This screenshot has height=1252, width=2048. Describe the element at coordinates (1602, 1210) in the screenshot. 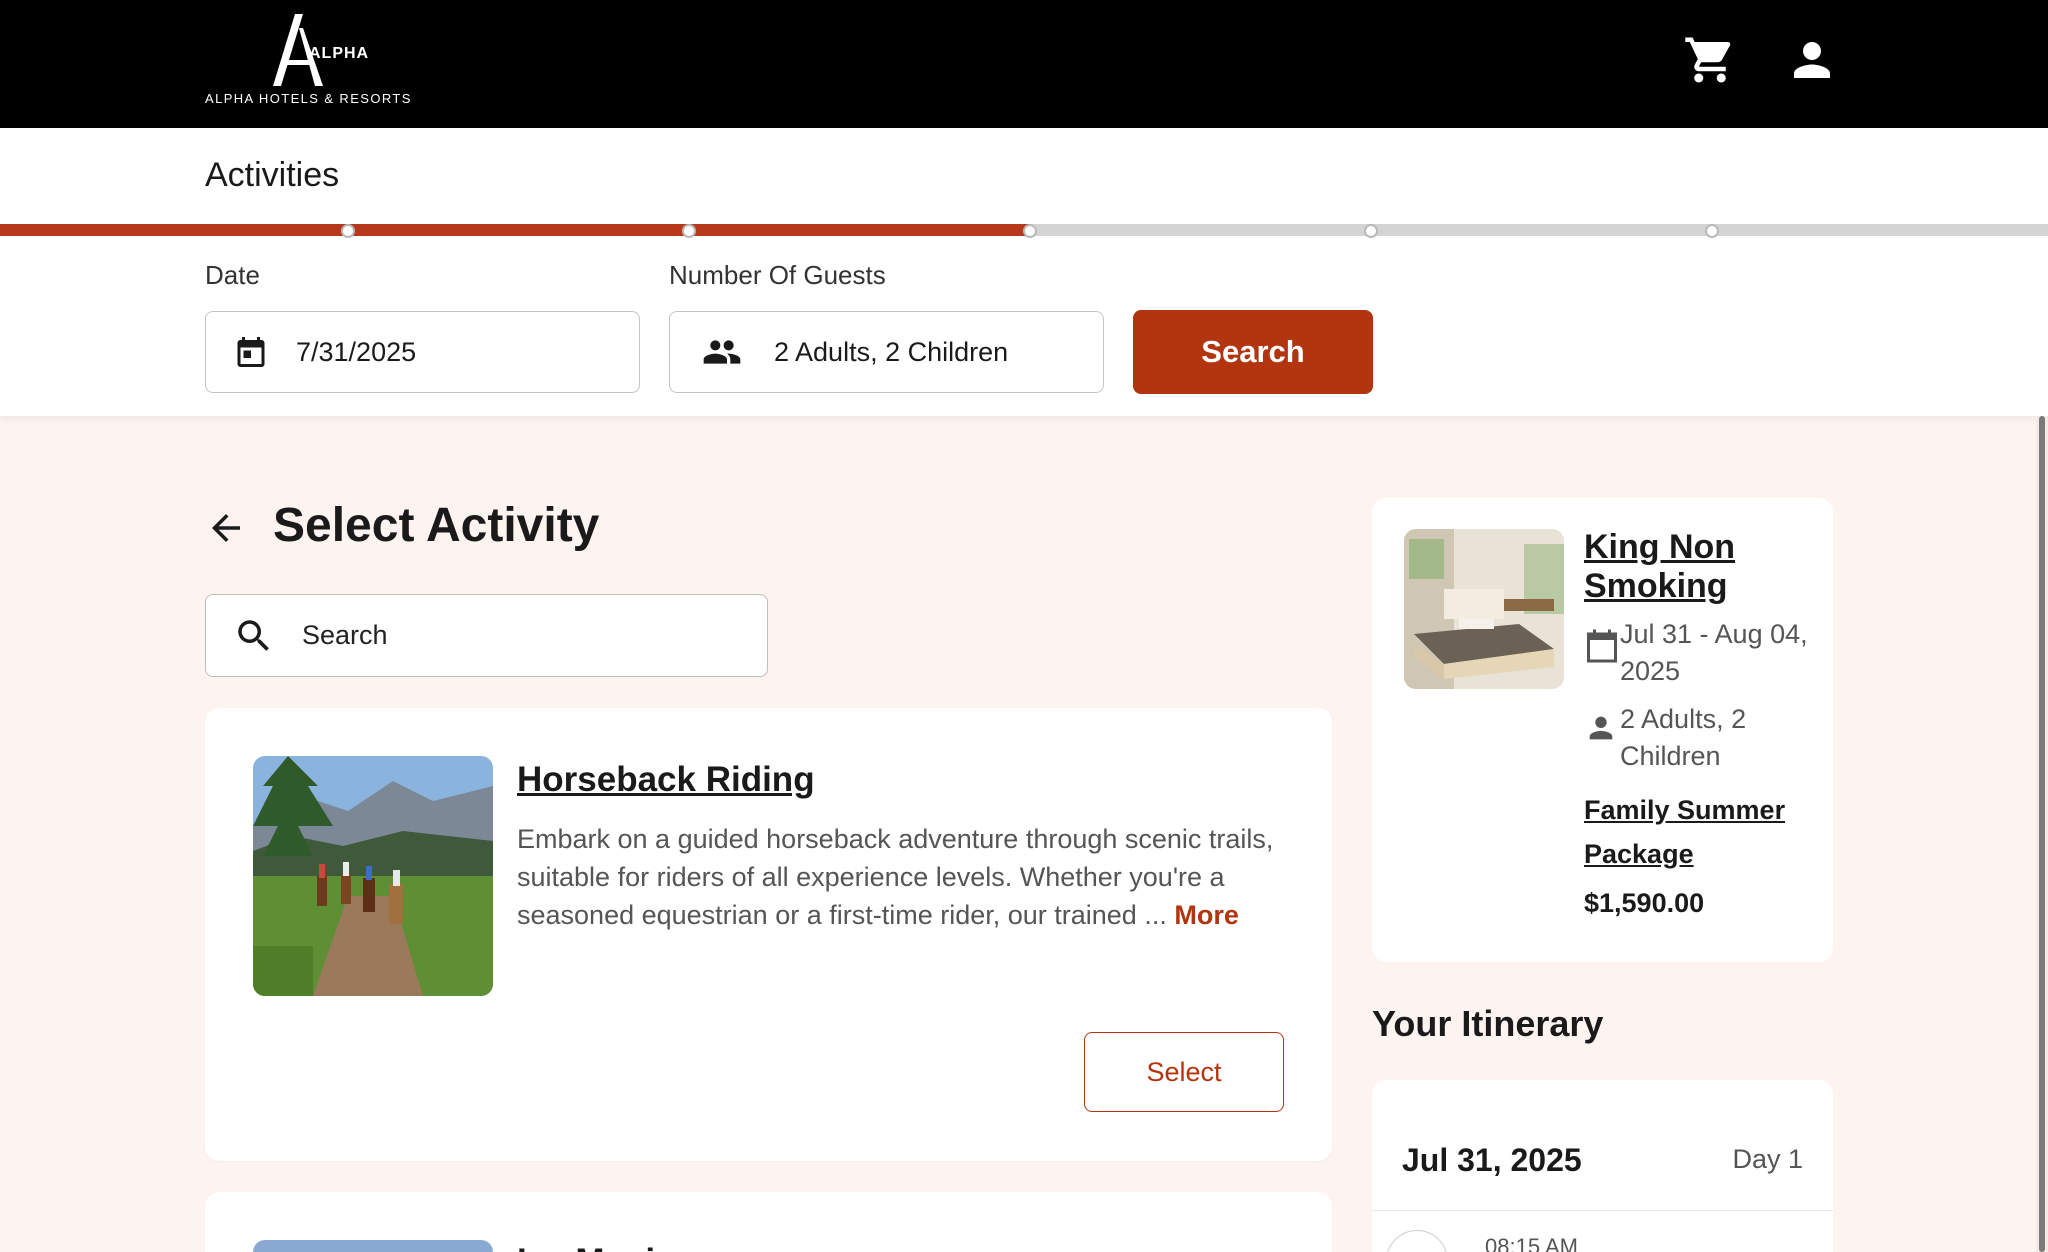

I see `itinerary-divider` at that location.